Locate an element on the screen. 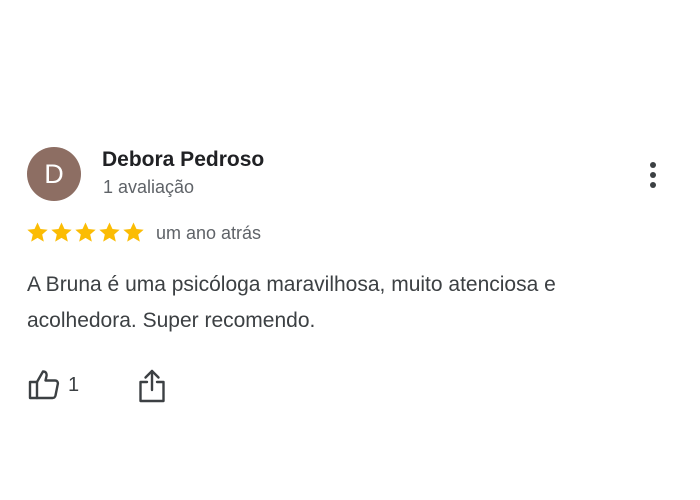 The image size is (700, 500). more-vertical-icon is located at coordinates (653, 165).